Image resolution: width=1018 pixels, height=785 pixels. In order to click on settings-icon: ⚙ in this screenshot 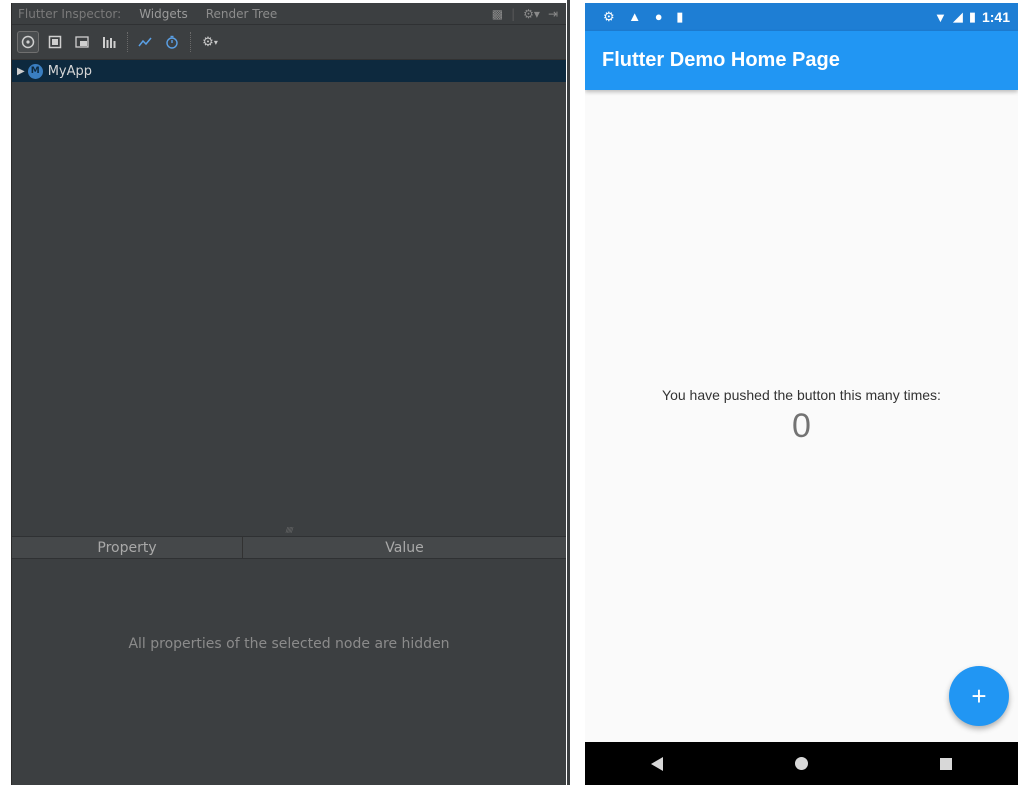, I will do `click(609, 16)`.